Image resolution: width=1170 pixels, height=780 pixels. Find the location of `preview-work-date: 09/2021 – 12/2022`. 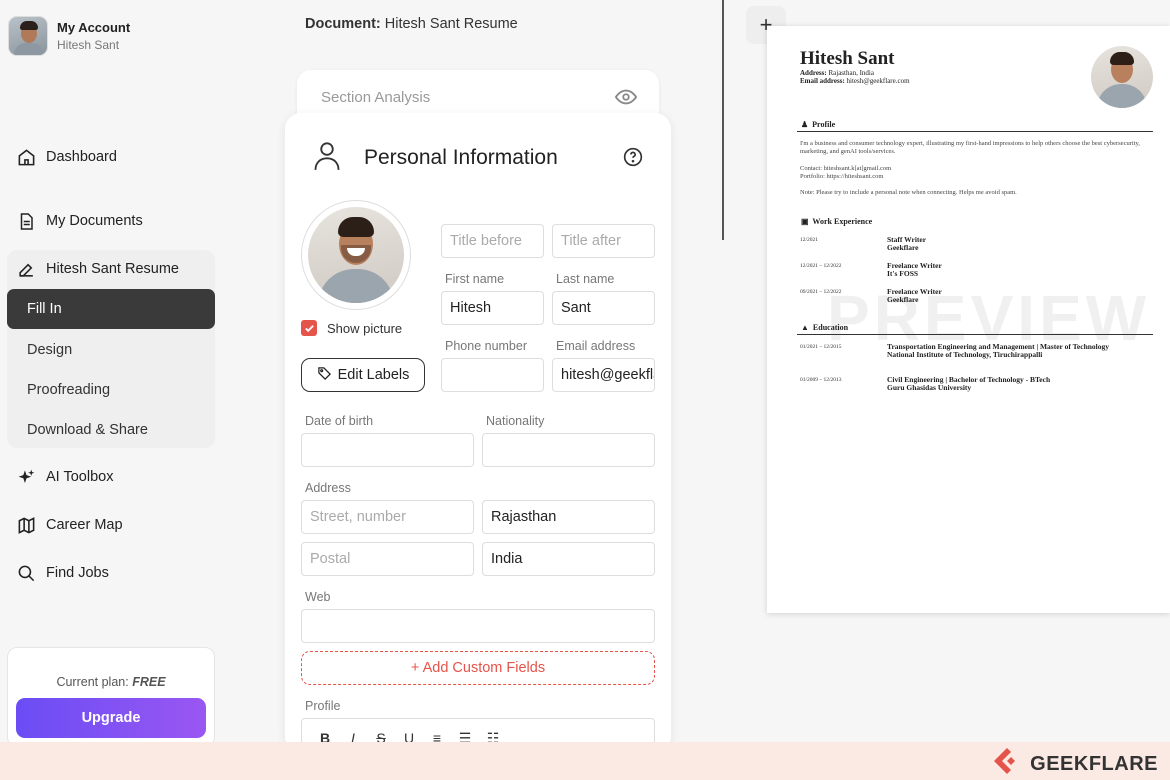

preview-work-date: 09/2021 – 12/2022 is located at coordinates (821, 292).